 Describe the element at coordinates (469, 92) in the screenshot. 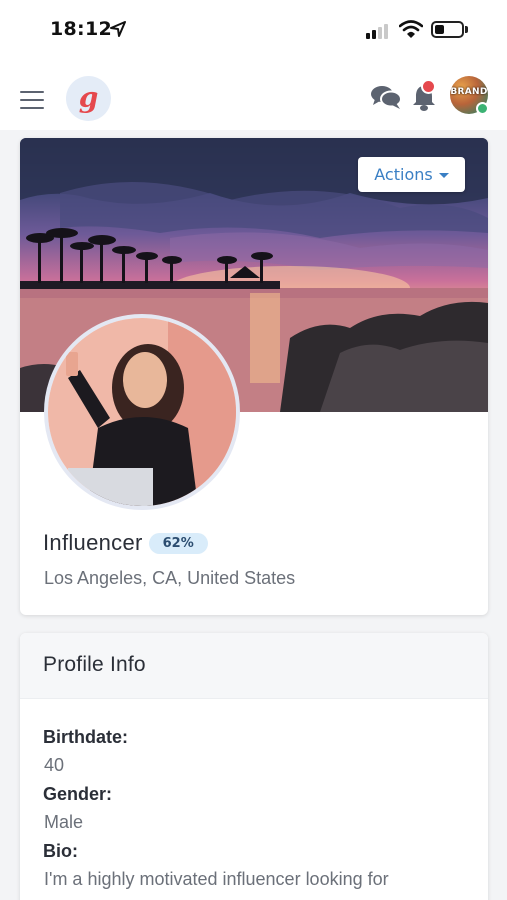

I see `avatar-brand-text: BRAND` at that location.